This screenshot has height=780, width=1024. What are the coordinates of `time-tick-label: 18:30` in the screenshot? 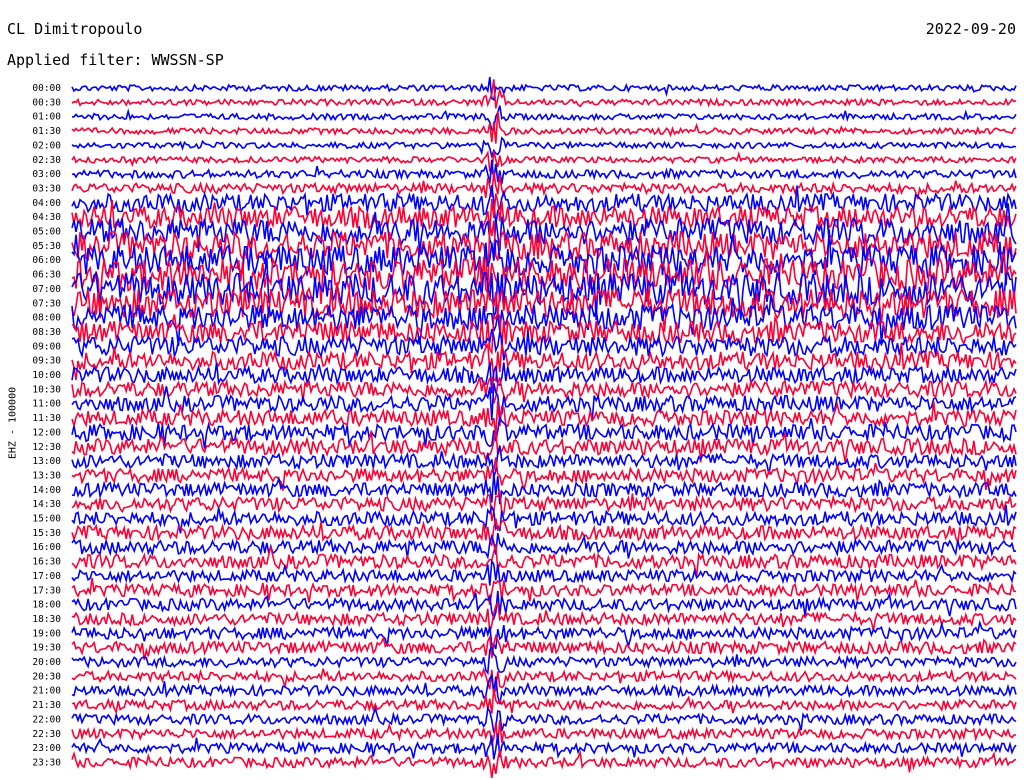 It's located at (46, 619).